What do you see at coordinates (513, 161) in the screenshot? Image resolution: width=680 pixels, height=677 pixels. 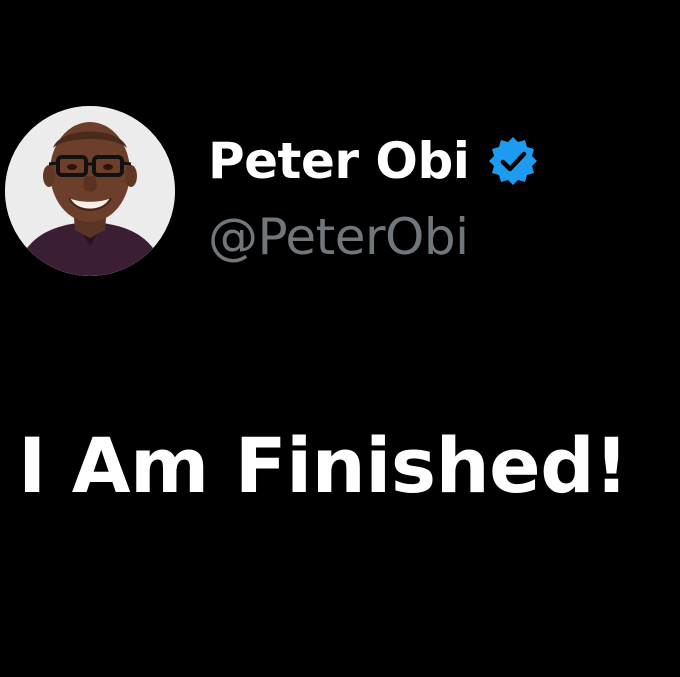 I see `verified-badge-icon` at bounding box center [513, 161].